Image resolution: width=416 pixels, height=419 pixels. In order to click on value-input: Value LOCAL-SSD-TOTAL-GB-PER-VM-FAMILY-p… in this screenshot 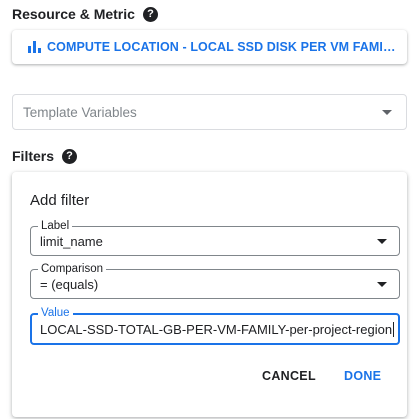, I will do `click(215, 325)`.